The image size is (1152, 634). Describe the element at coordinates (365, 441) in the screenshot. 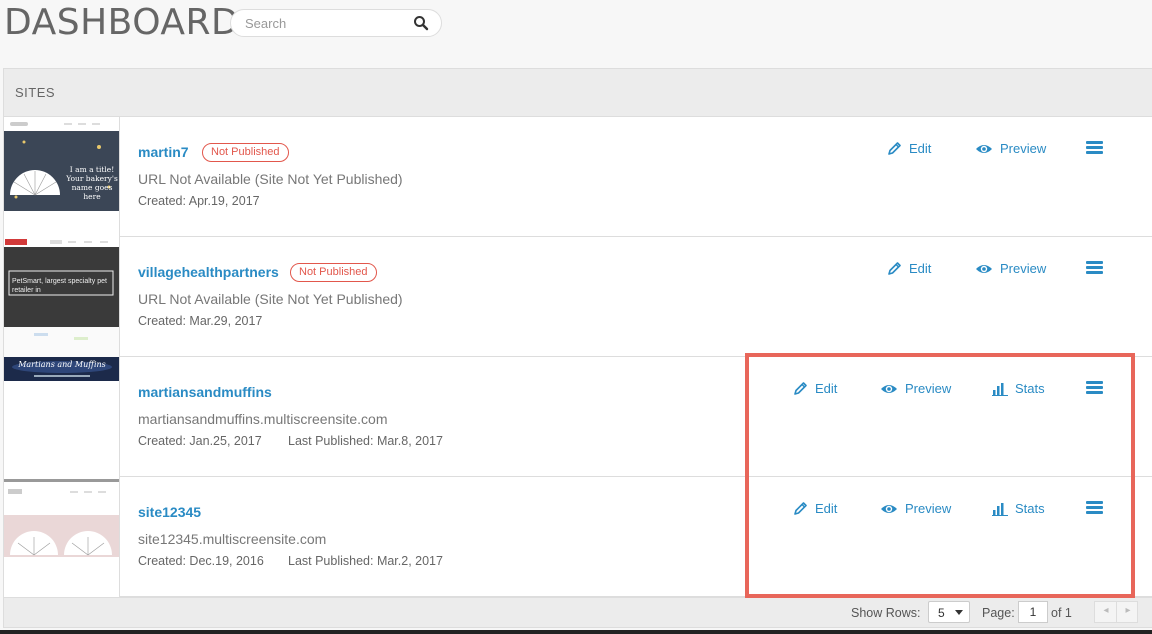

I see `last-published-date: Last Published: Mar.8, 2017` at that location.